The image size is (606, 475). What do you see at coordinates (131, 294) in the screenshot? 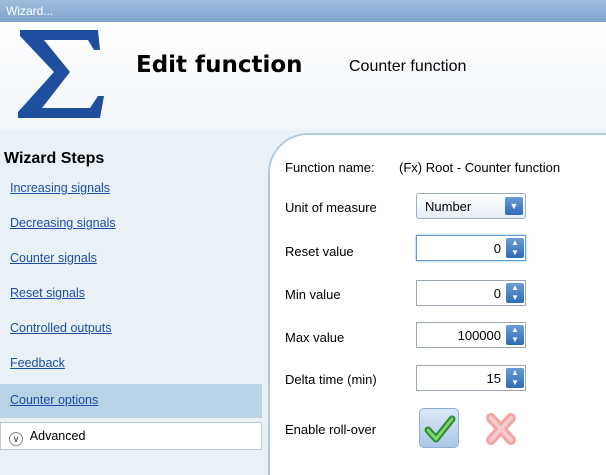
I see `step-reset-signals: Reset signals` at bounding box center [131, 294].